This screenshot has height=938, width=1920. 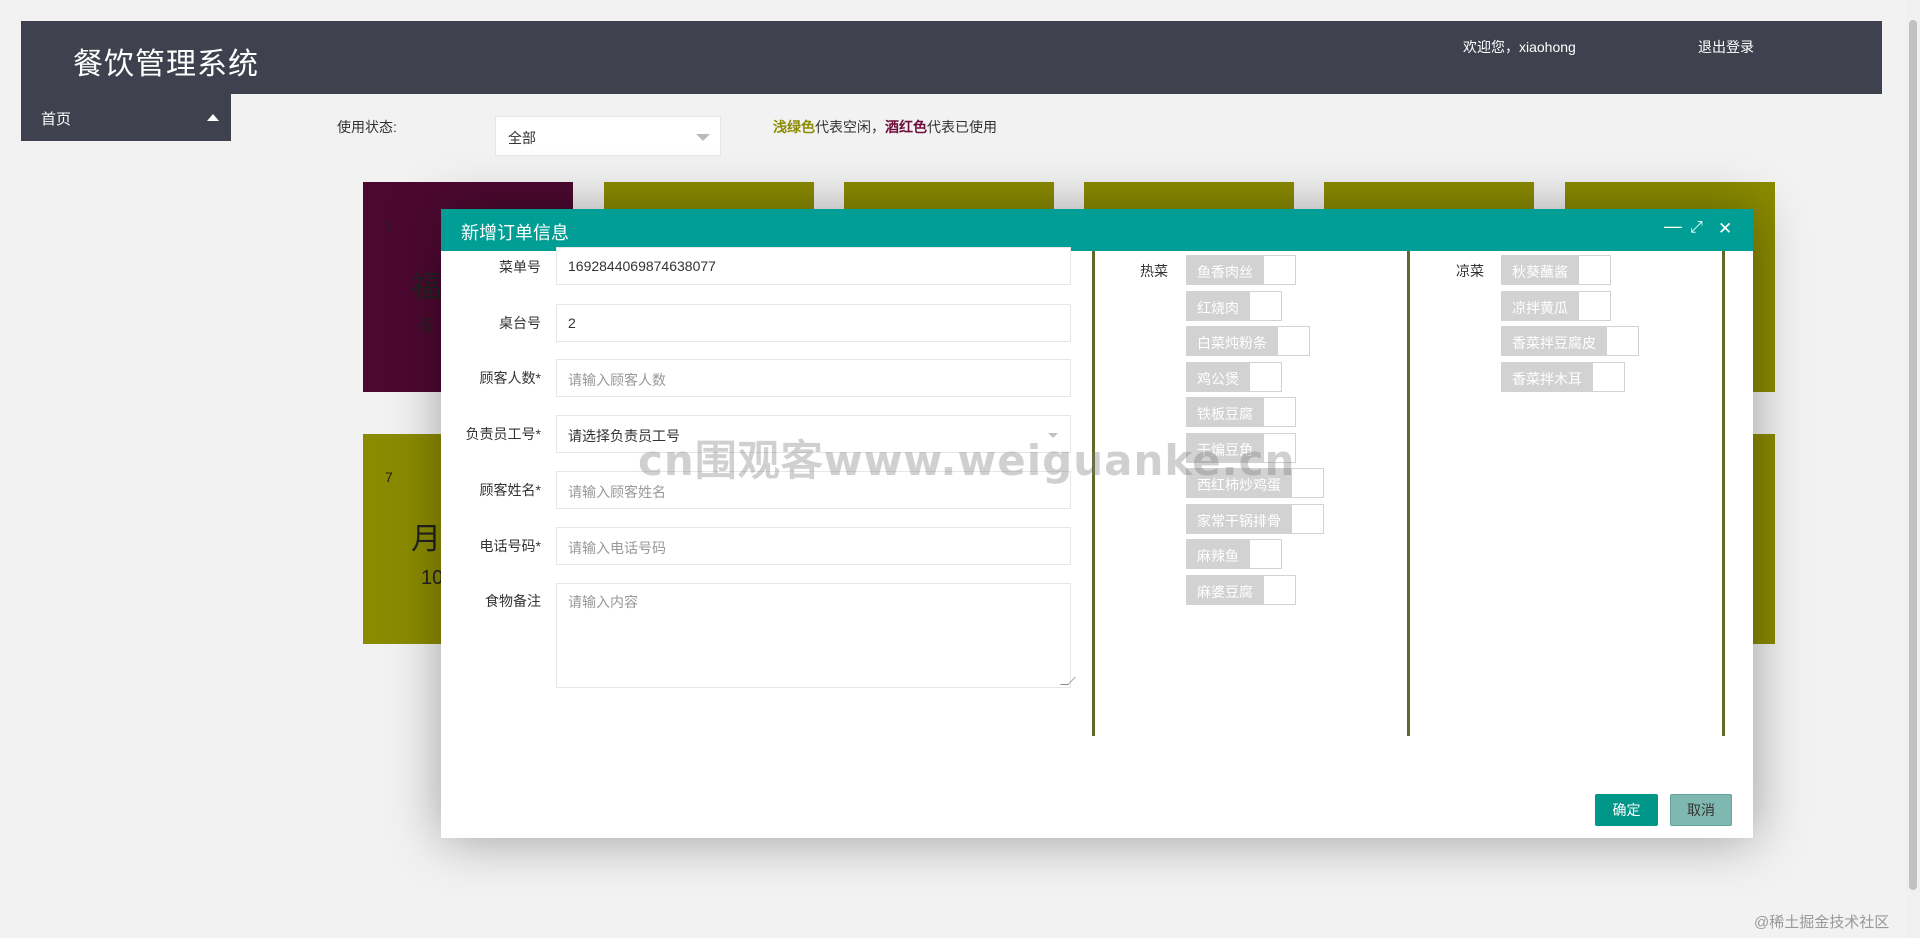 I want to click on dish-checkbox: 鱼香肉丝, so click(x=1241, y=270).